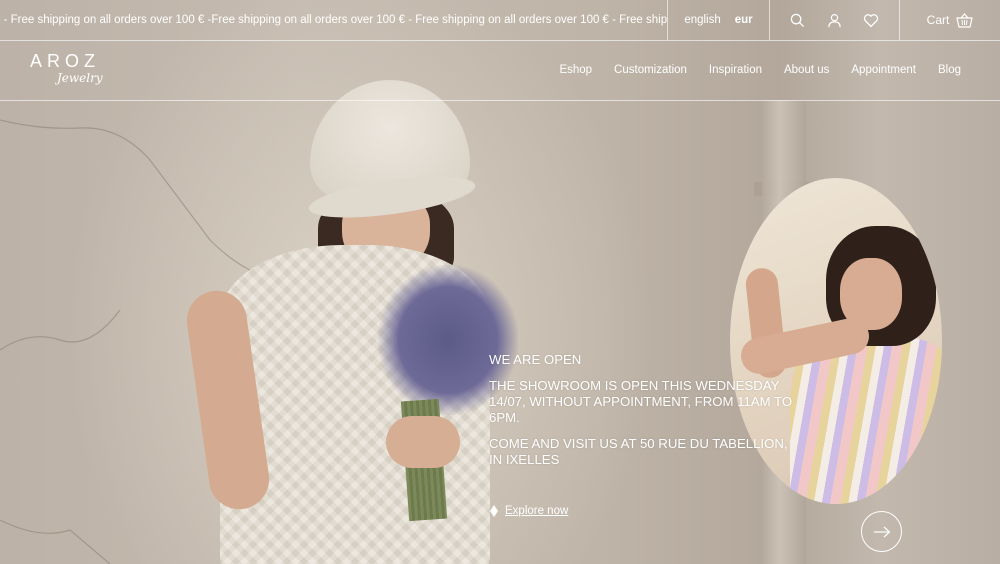 The image size is (1000, 564). Describe the element at coordinates (938, 20) in the screenshot. I see `cart-label: Cart` at that location.